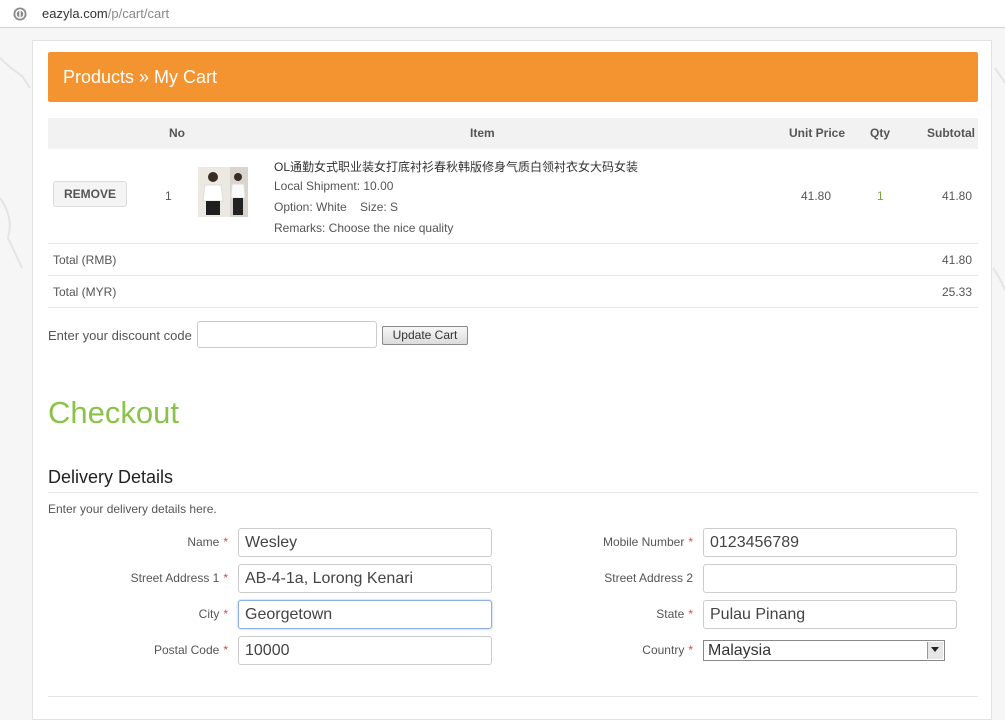 This screenshot has height=720, width=1005. Describe the element at coordinates (647, 542) in the screenshot. I see `mobile-label: Mobile Number *` at that location.